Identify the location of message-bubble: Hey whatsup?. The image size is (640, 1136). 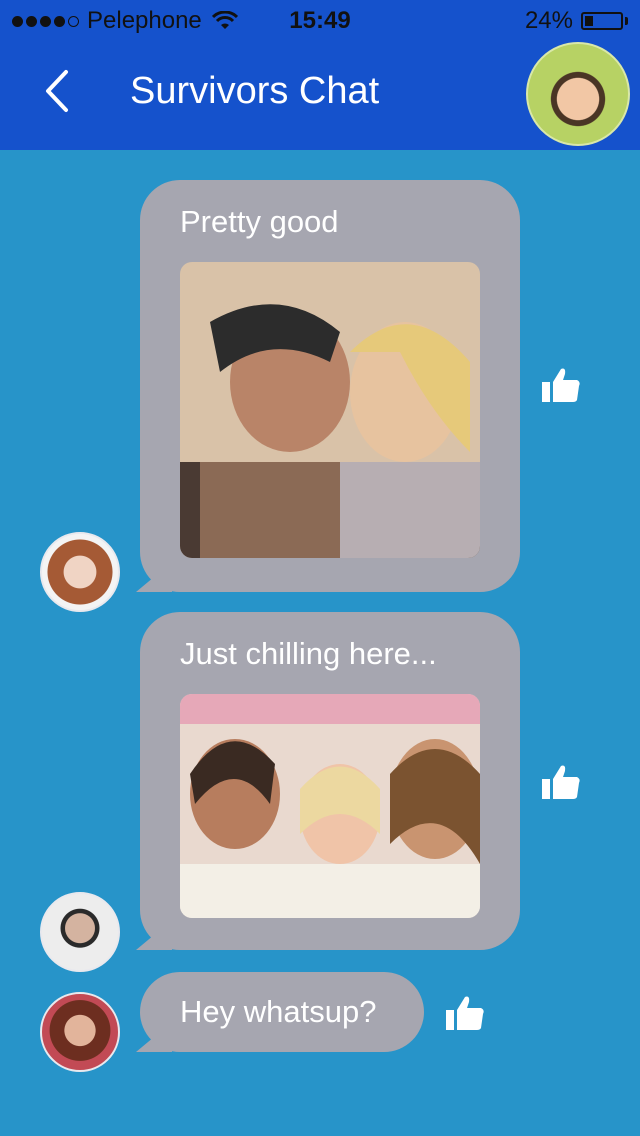
(282, 1012).